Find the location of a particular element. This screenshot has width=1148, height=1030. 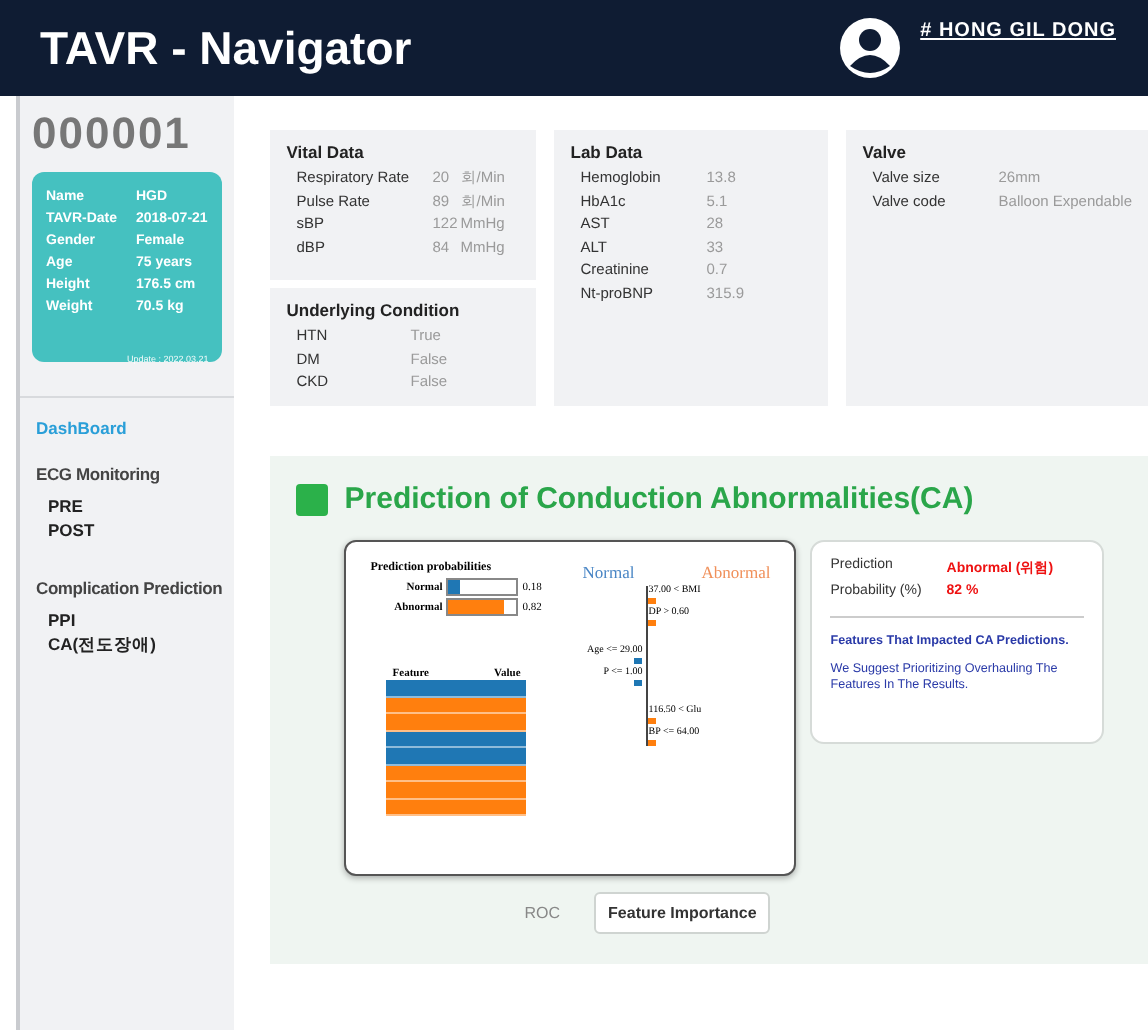

card-title: Lab Data is located at coordinates (607, 152).